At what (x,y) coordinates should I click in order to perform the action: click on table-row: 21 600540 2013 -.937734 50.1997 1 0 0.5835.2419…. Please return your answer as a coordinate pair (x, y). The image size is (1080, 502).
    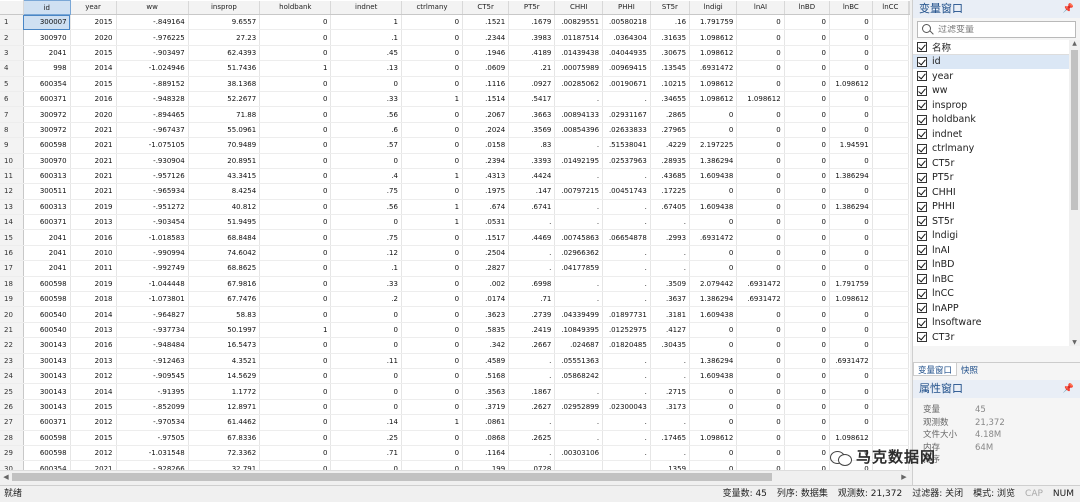
    Looking at the image, I should click on (455, 330).